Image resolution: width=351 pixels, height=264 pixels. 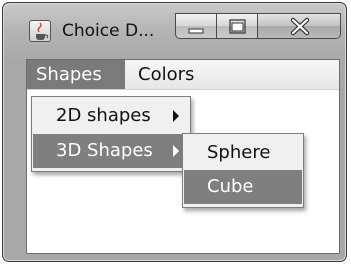 I want to click on close-icon, so click(x=300, y=26).